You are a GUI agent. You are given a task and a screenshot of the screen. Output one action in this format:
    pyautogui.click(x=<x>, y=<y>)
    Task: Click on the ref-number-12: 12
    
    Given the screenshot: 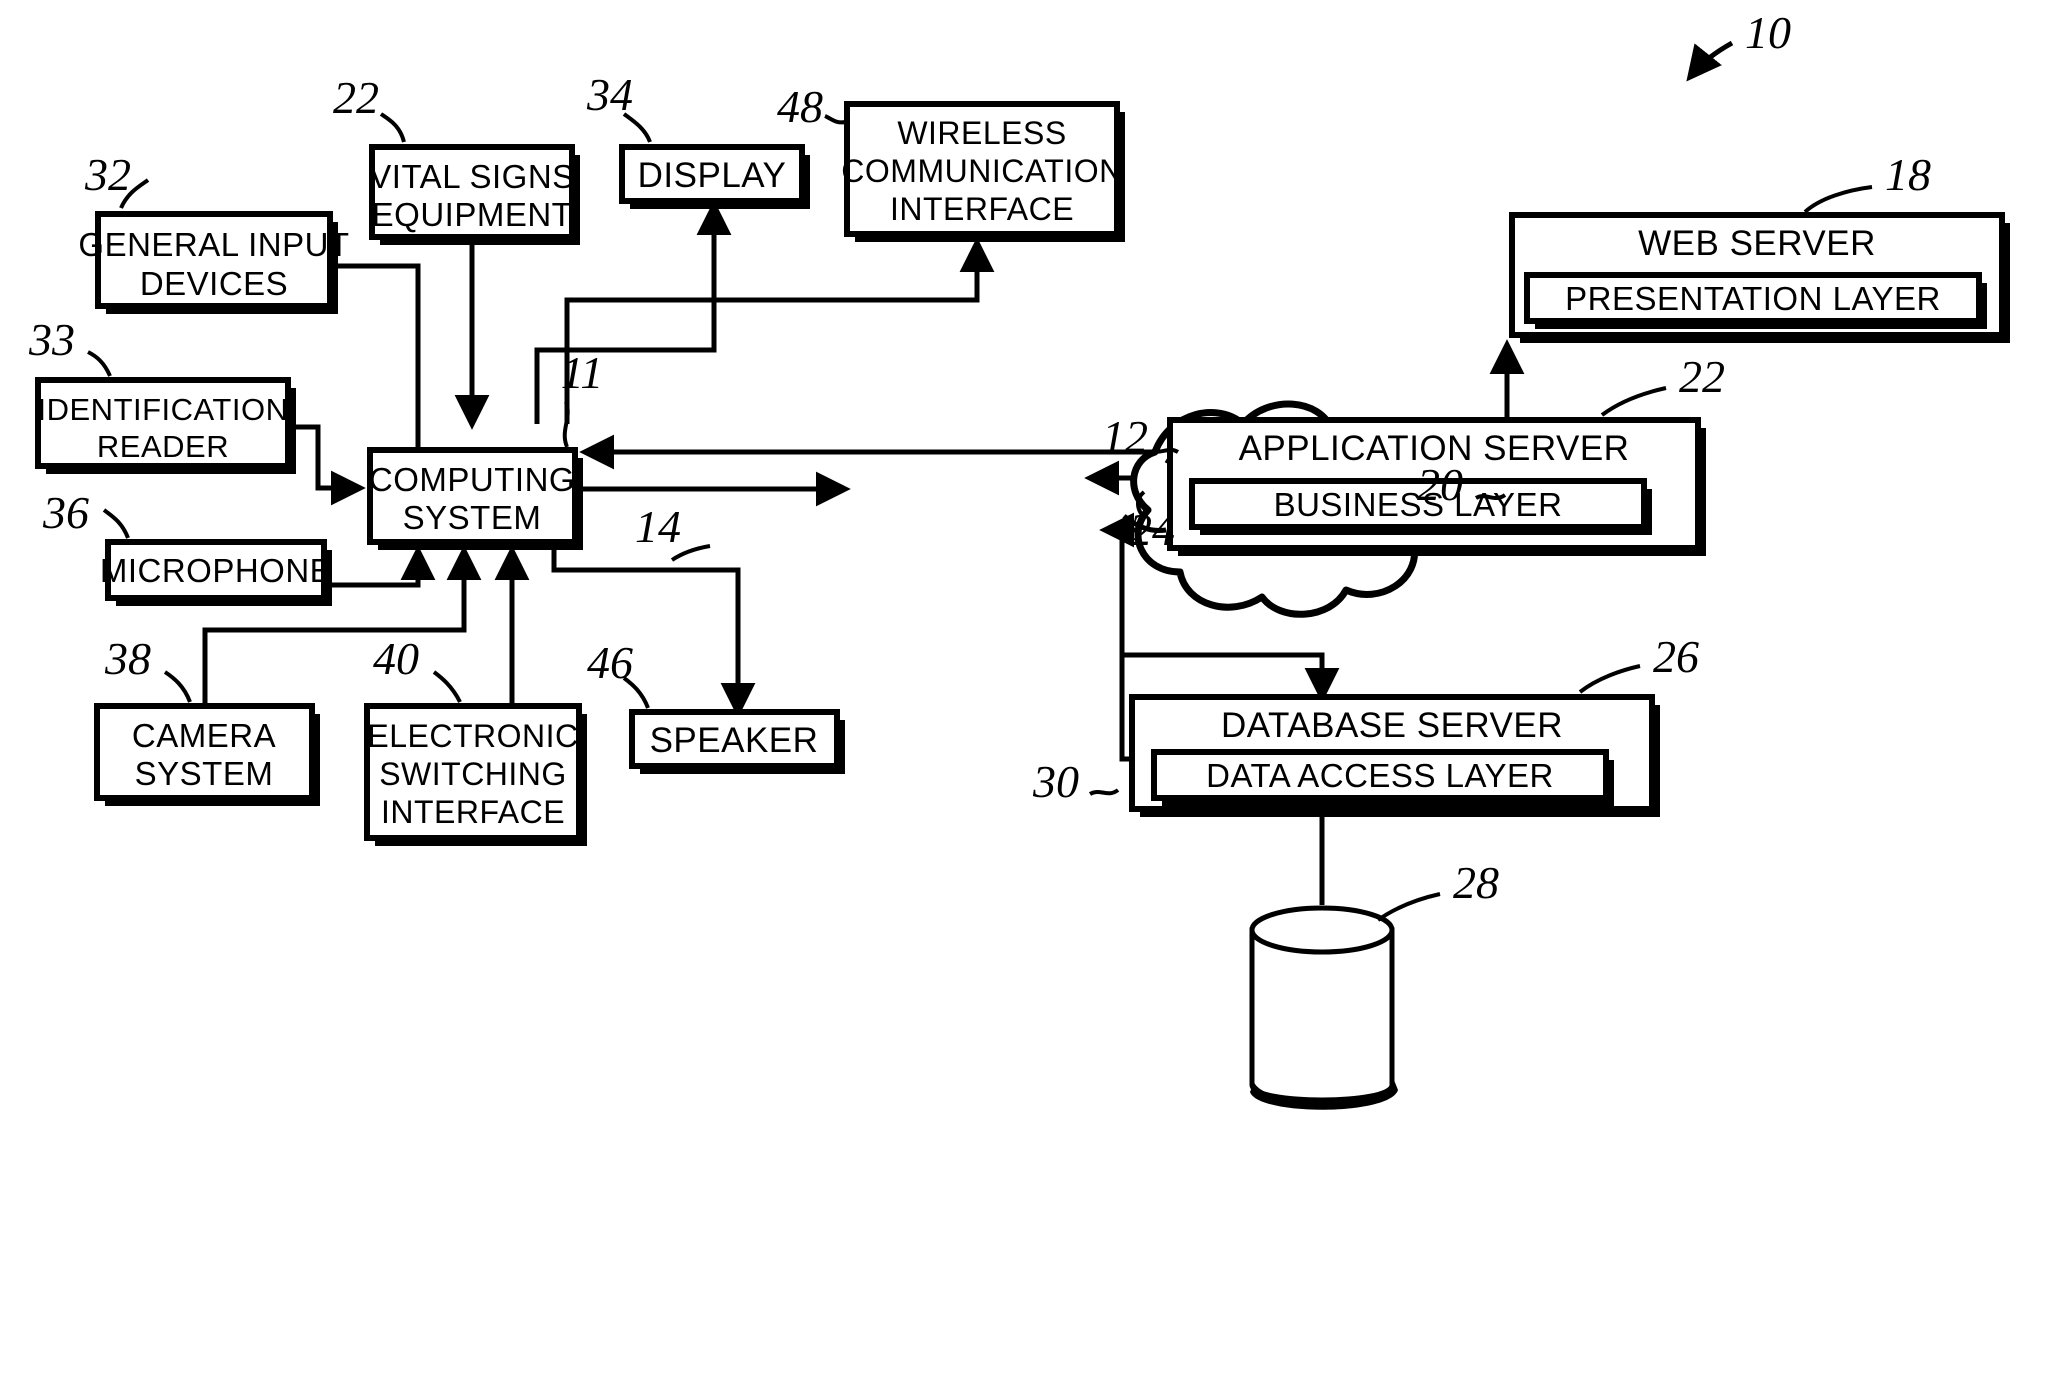 What is the action you would take?
    pyautogui.click(x=1125, y=436)
    